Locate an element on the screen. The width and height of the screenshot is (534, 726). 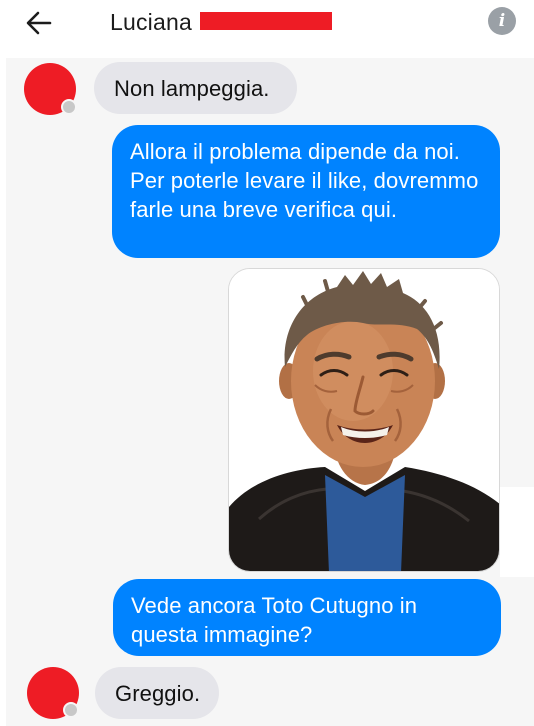
message-text: Greggio. is located at coordinates (158, 693).